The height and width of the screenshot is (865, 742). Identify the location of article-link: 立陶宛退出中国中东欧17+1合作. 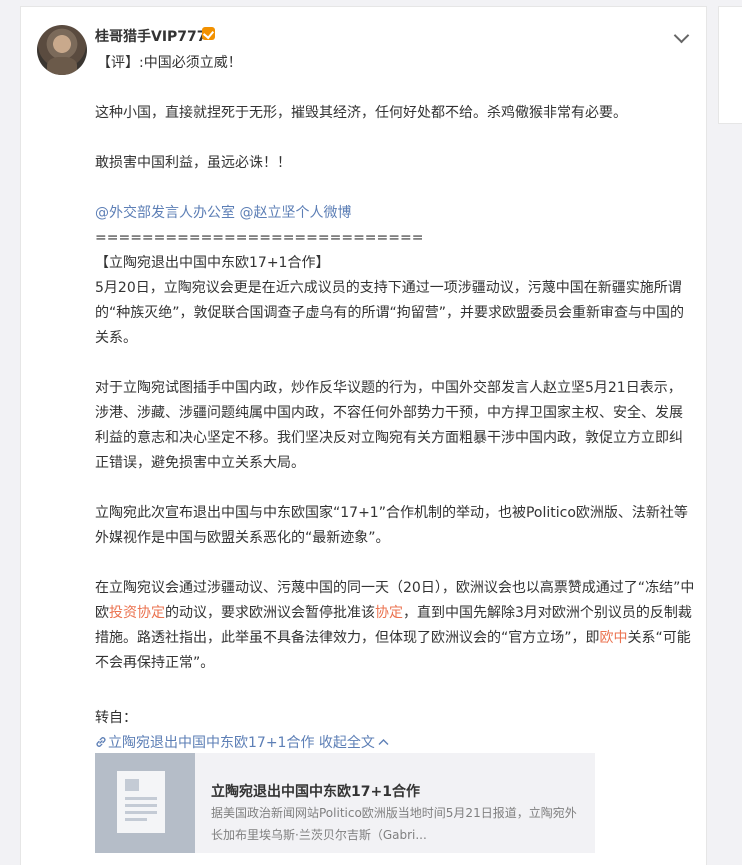
(211, 743).